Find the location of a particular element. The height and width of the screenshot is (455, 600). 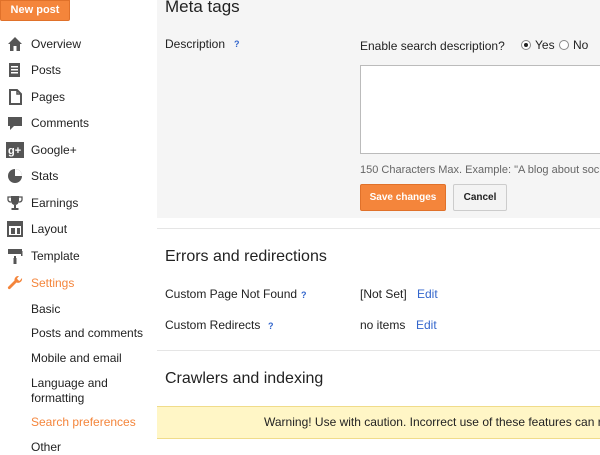

custom-redirects-edit-link: Edit is located at coordinates (426, 325).